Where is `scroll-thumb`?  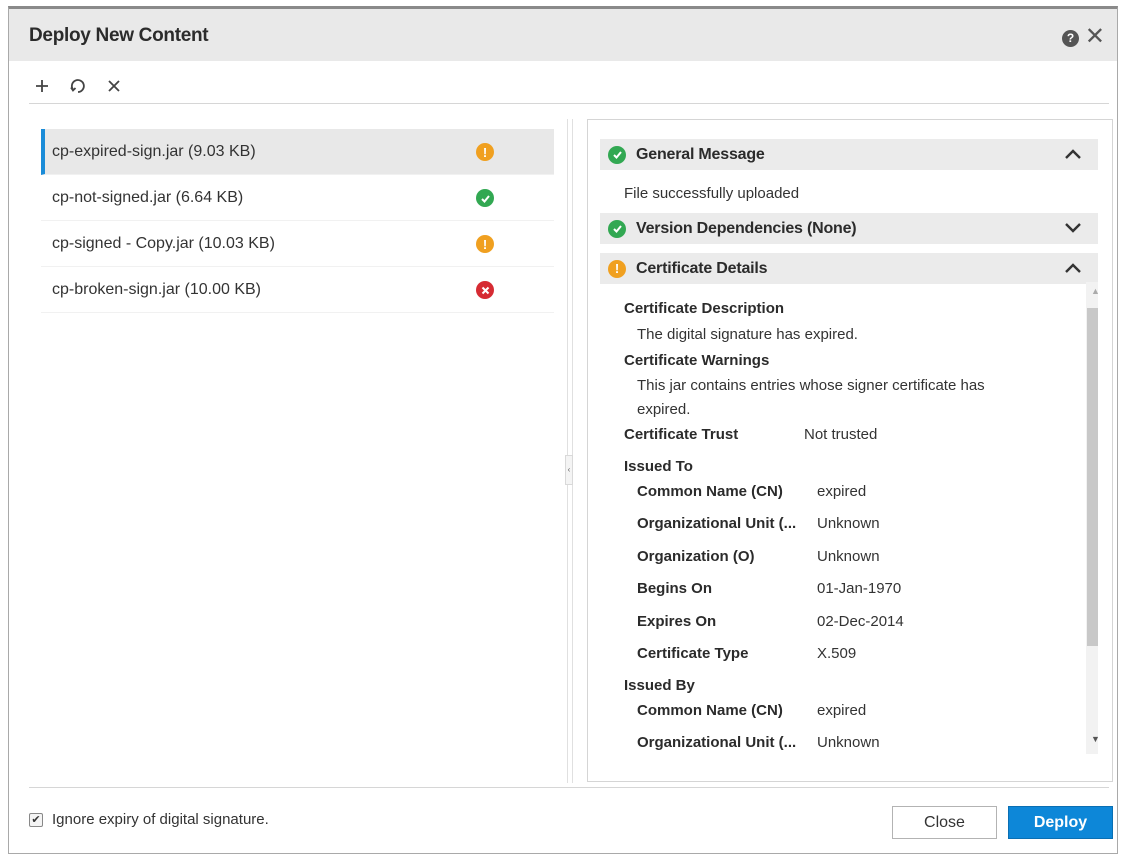 scroll-thumb is located at coordinates (1092, 477).